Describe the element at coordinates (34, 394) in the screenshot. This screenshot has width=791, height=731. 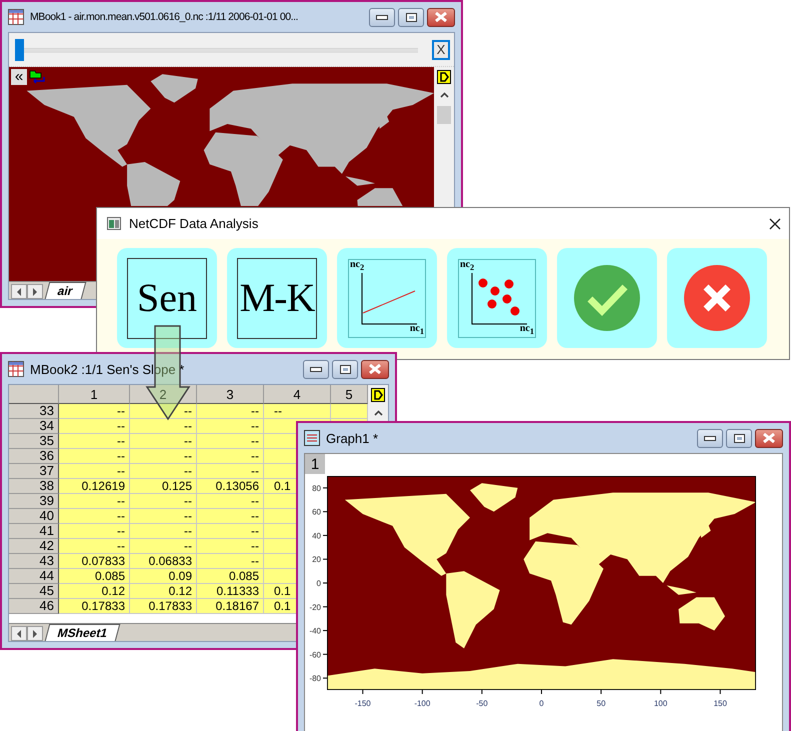
I see `corner-cell` at that location.